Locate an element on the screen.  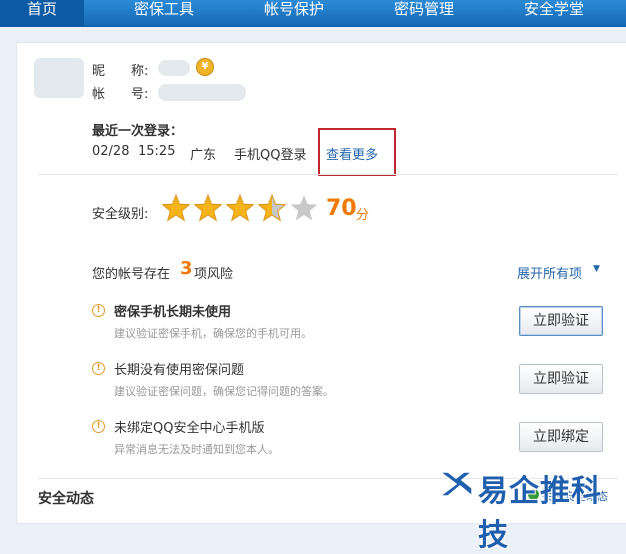
verify-phone-button: 立即验证 is located at coordinates (561, 321).